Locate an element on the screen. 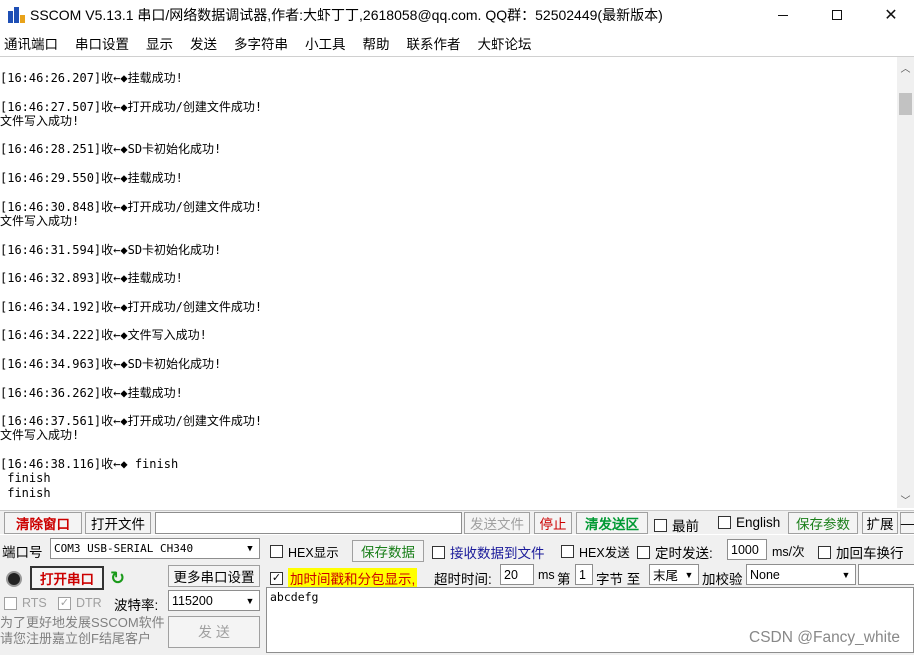 Image resolution: width=914 pixels, height=655 pixels. recv-to-file-label: 接收数据到文件 is located at coordinates (497, 553).